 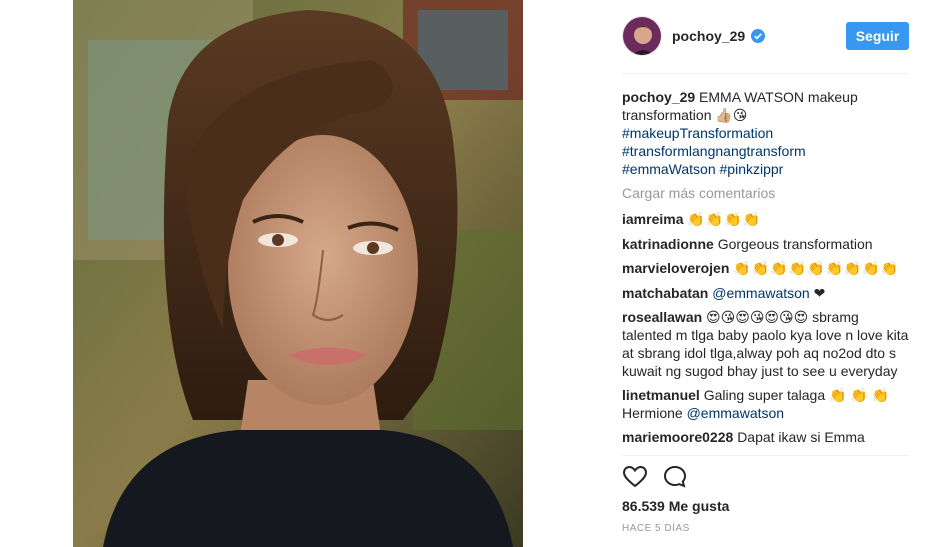 I want to click on comment-item: marvieloverojen 👏👏👏👏👏👏👏👏👏, so click(x=765, y=268).